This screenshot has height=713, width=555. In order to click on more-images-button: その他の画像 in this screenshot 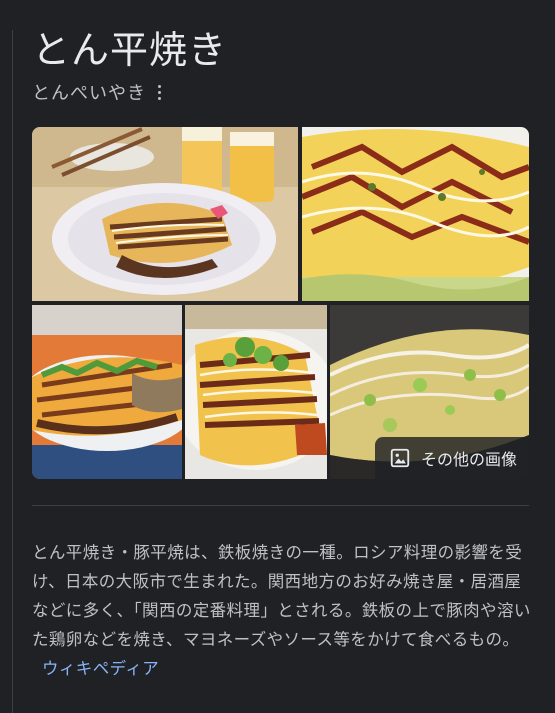, I will do `click(451, 458)`.